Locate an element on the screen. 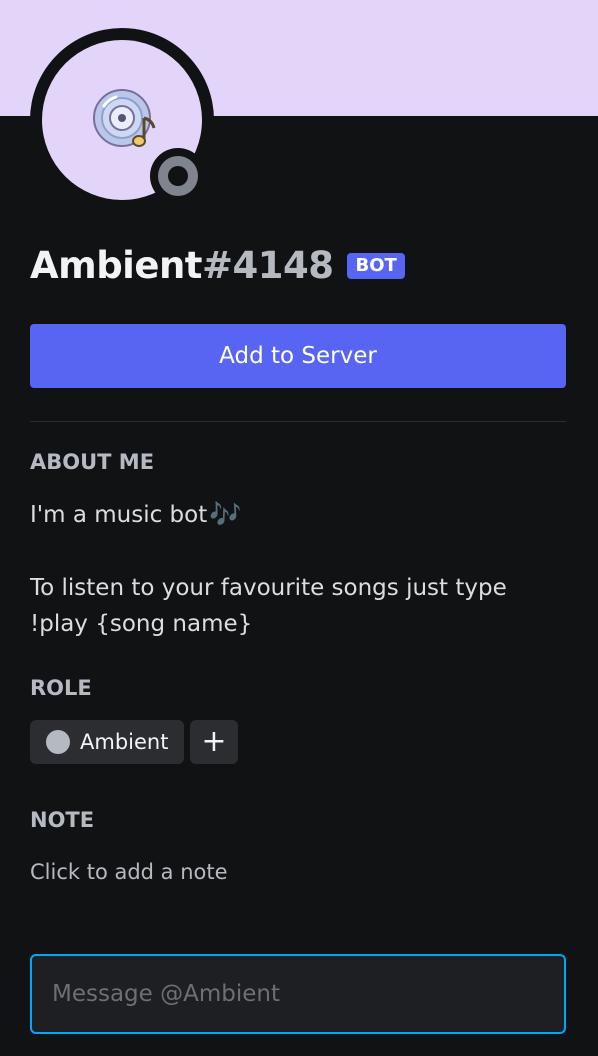 The image size is (598, 1056). add-note-field: Click to add a note is located at coordinates (129, 872).